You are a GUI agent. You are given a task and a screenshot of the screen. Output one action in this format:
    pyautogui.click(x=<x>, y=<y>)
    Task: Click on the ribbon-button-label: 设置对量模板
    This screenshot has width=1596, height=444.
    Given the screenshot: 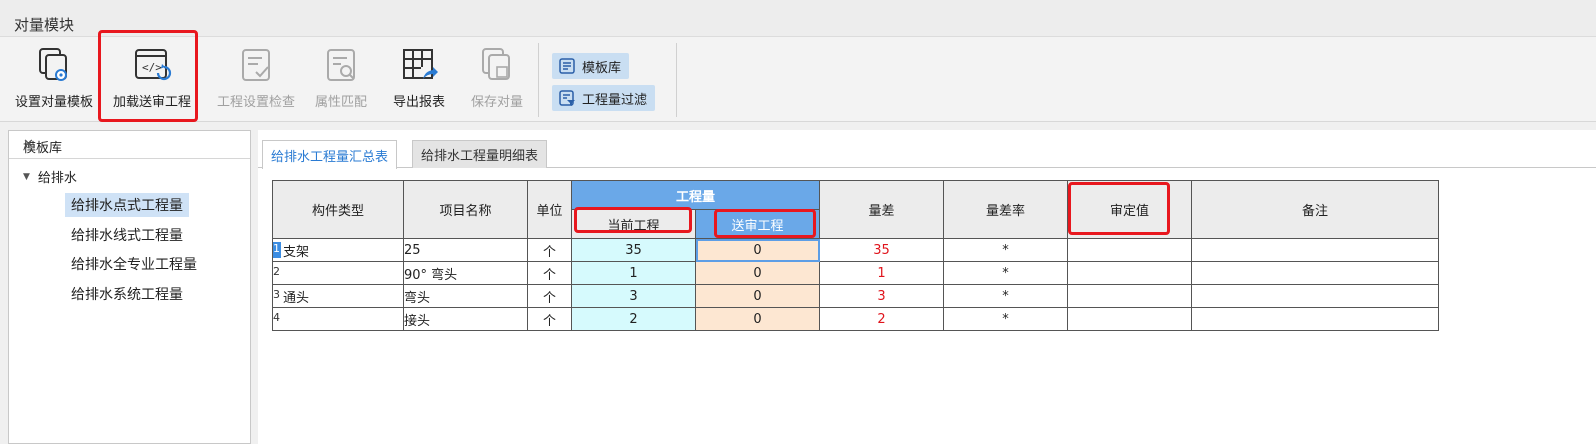 What is the action you would take?
    pyautogui.click(x=53, y=102)
    